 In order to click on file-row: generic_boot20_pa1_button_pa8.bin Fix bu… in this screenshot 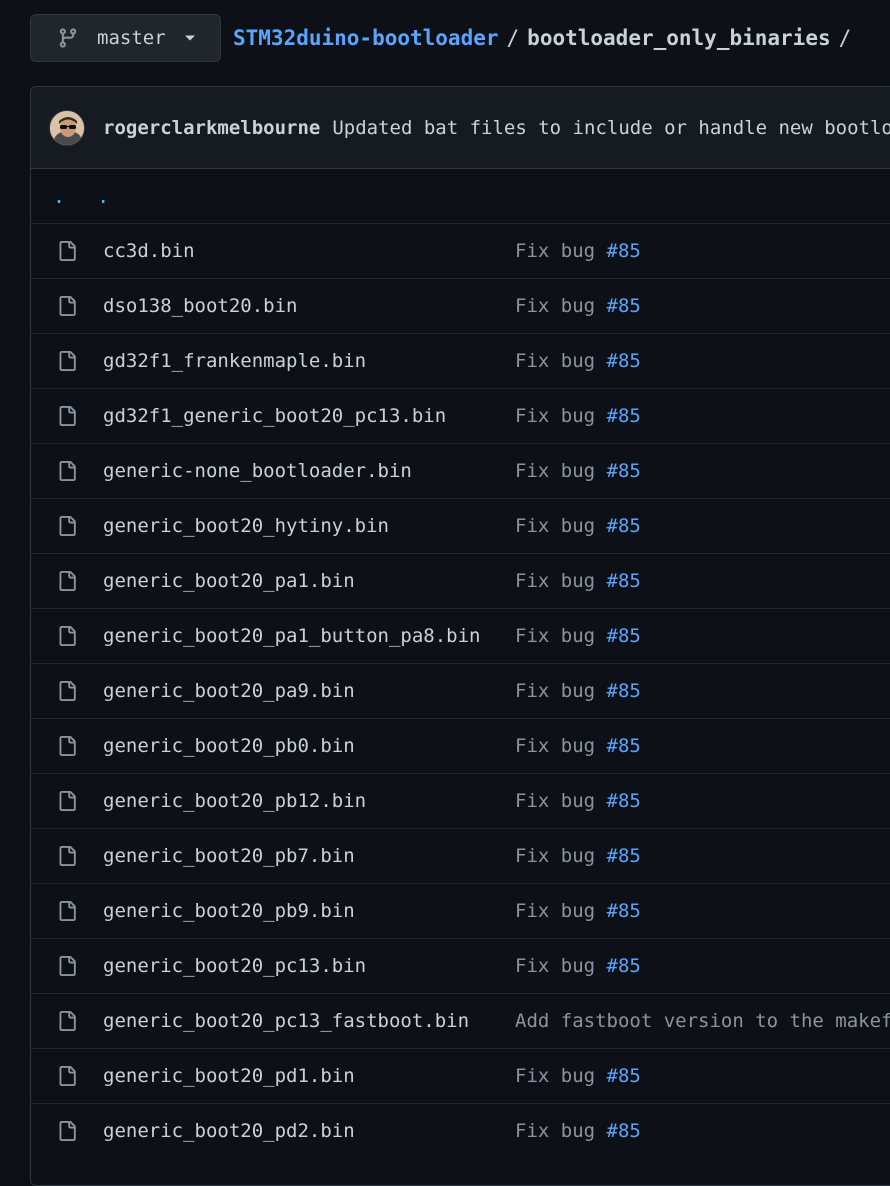, I will do `click(460, 635)`.